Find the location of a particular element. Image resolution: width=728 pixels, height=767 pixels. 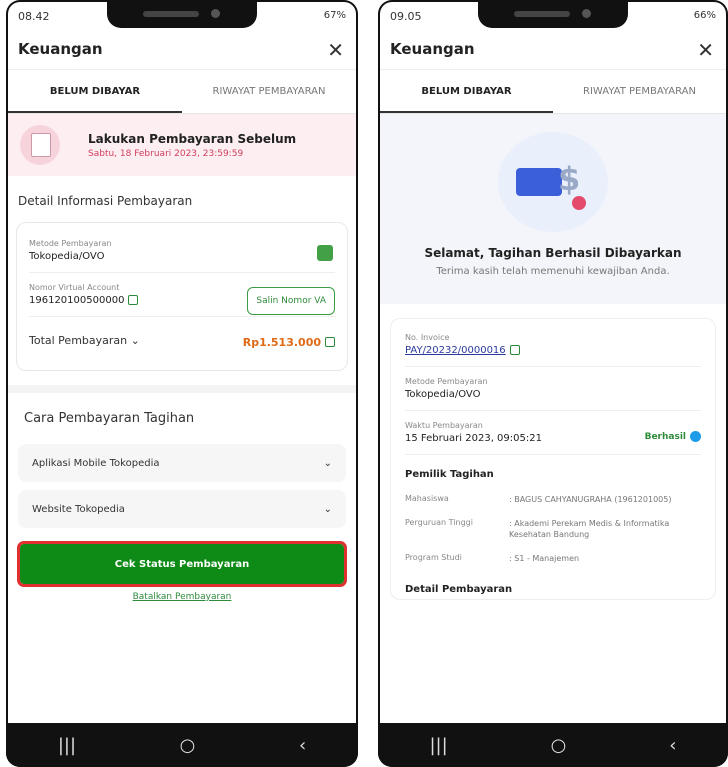

accordion-label: Aplikasi Mobile Tokopedia is located at coordinates (96, 463).